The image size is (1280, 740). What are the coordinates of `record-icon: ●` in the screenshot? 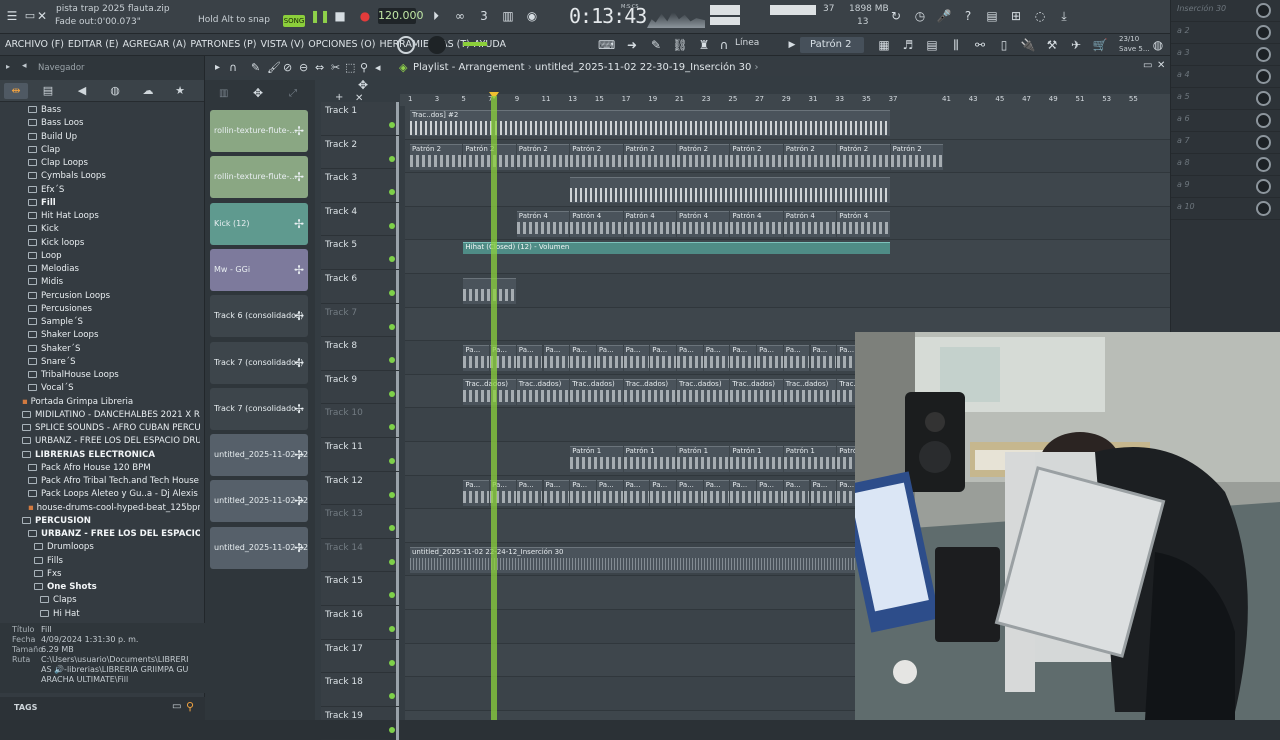 It's located at (365, 16).